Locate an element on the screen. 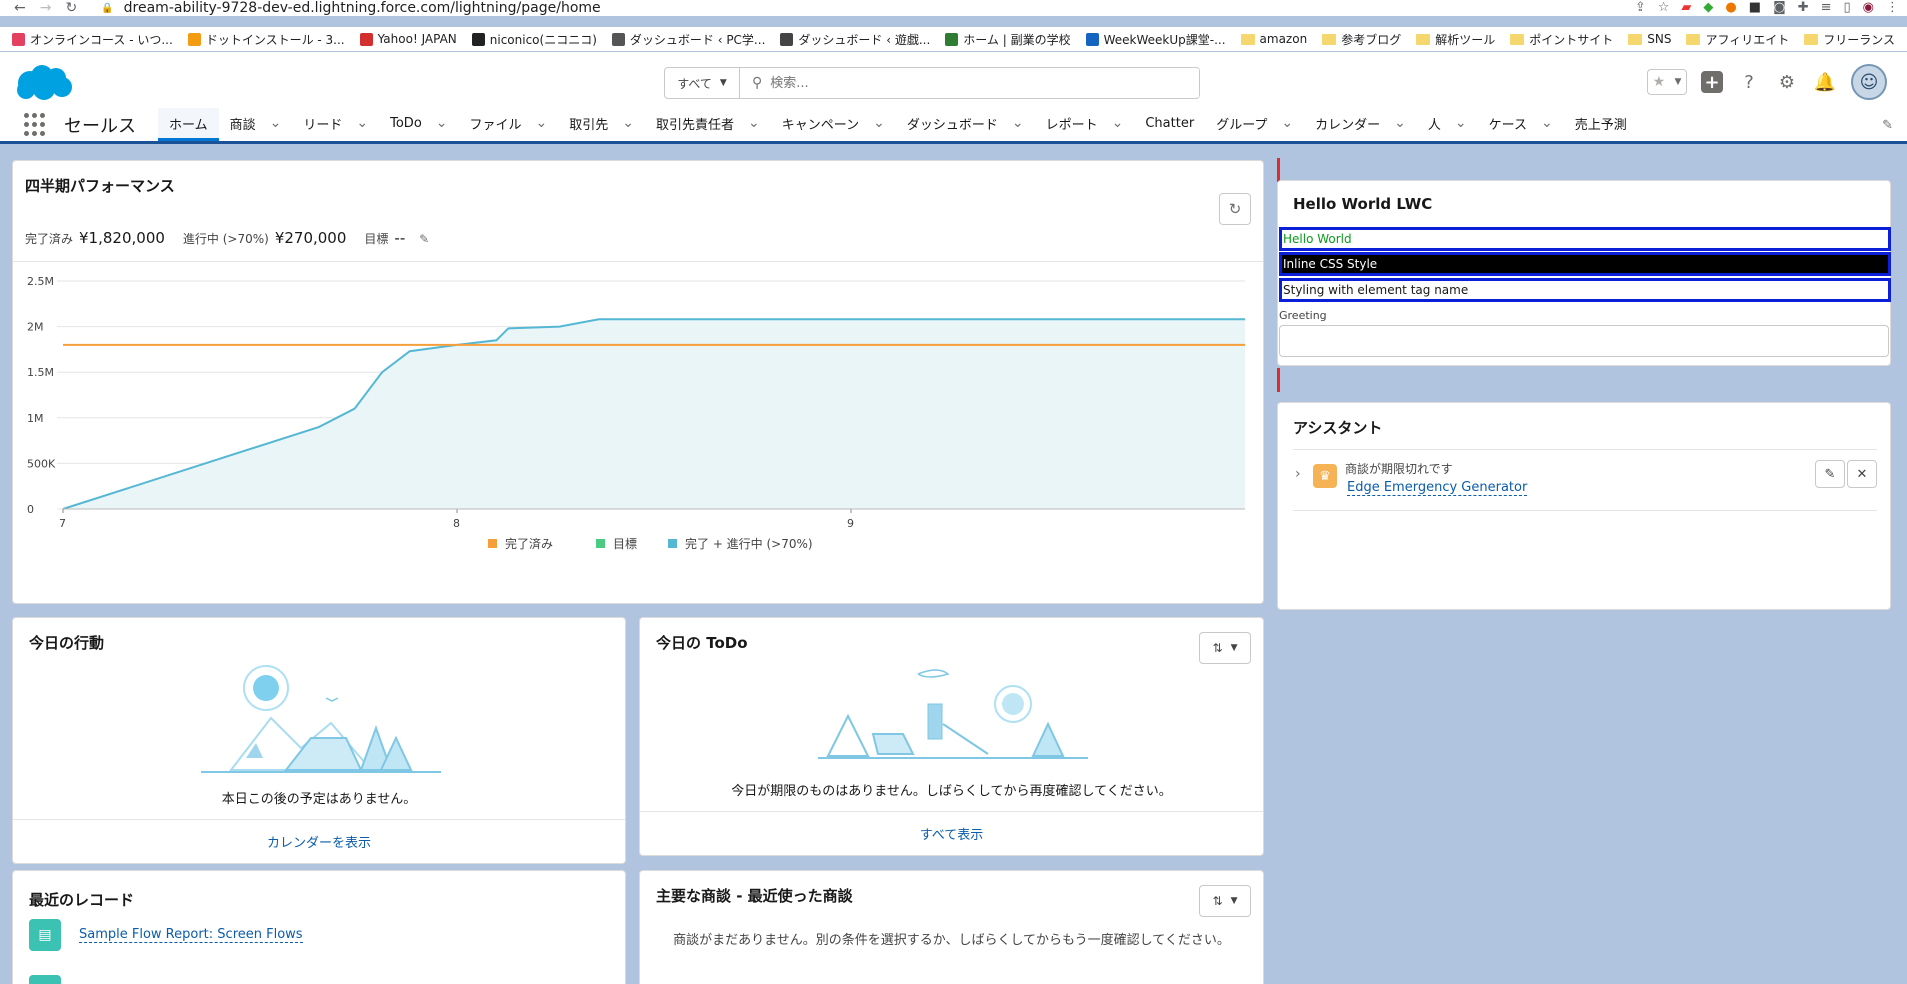 Image resolution: width=1907 pixels, height=984 pixels. nav-tab-label: ホーム is located at coordinates (188, 125).